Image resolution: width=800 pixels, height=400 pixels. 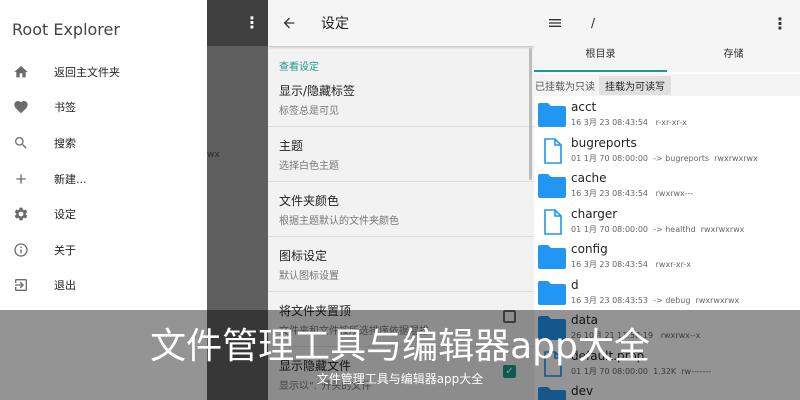 What do you see at coordinates (589, 178) in the screenshot?
I see `file-name: cache` at bounding box center [589, 178].